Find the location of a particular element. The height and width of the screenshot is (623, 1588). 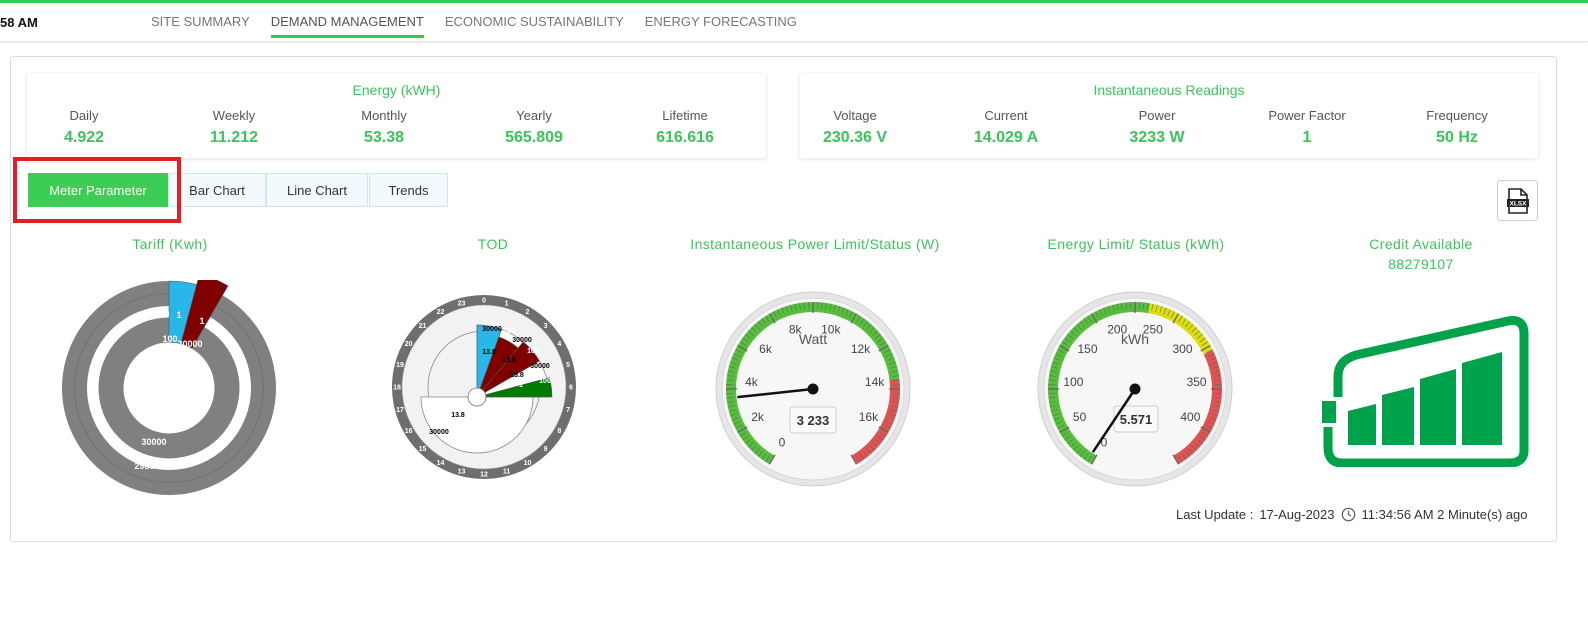

credit-title: Credit Available 88279107 is located at coordinates (1421, 254).